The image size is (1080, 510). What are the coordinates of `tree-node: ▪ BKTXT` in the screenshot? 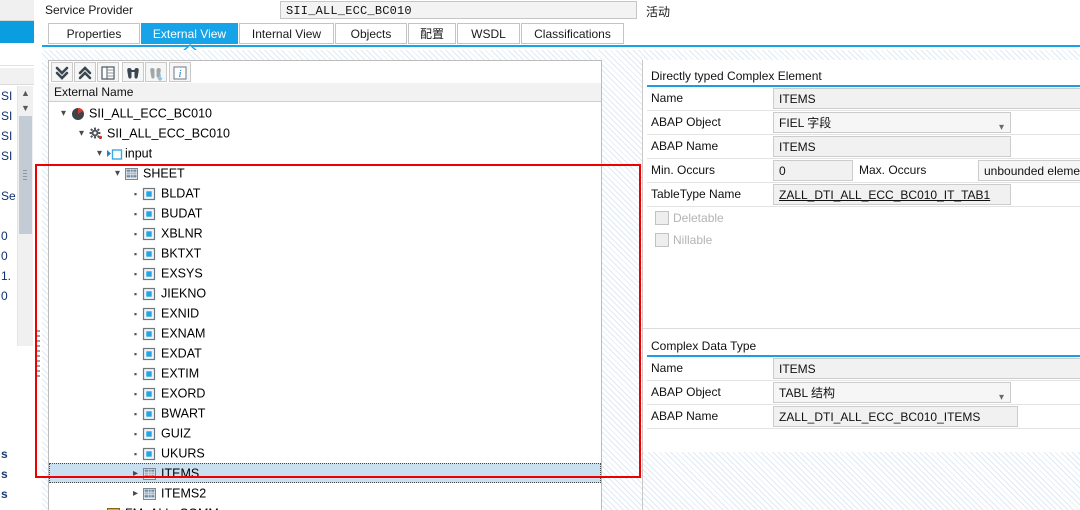 It's located at (325, 253).